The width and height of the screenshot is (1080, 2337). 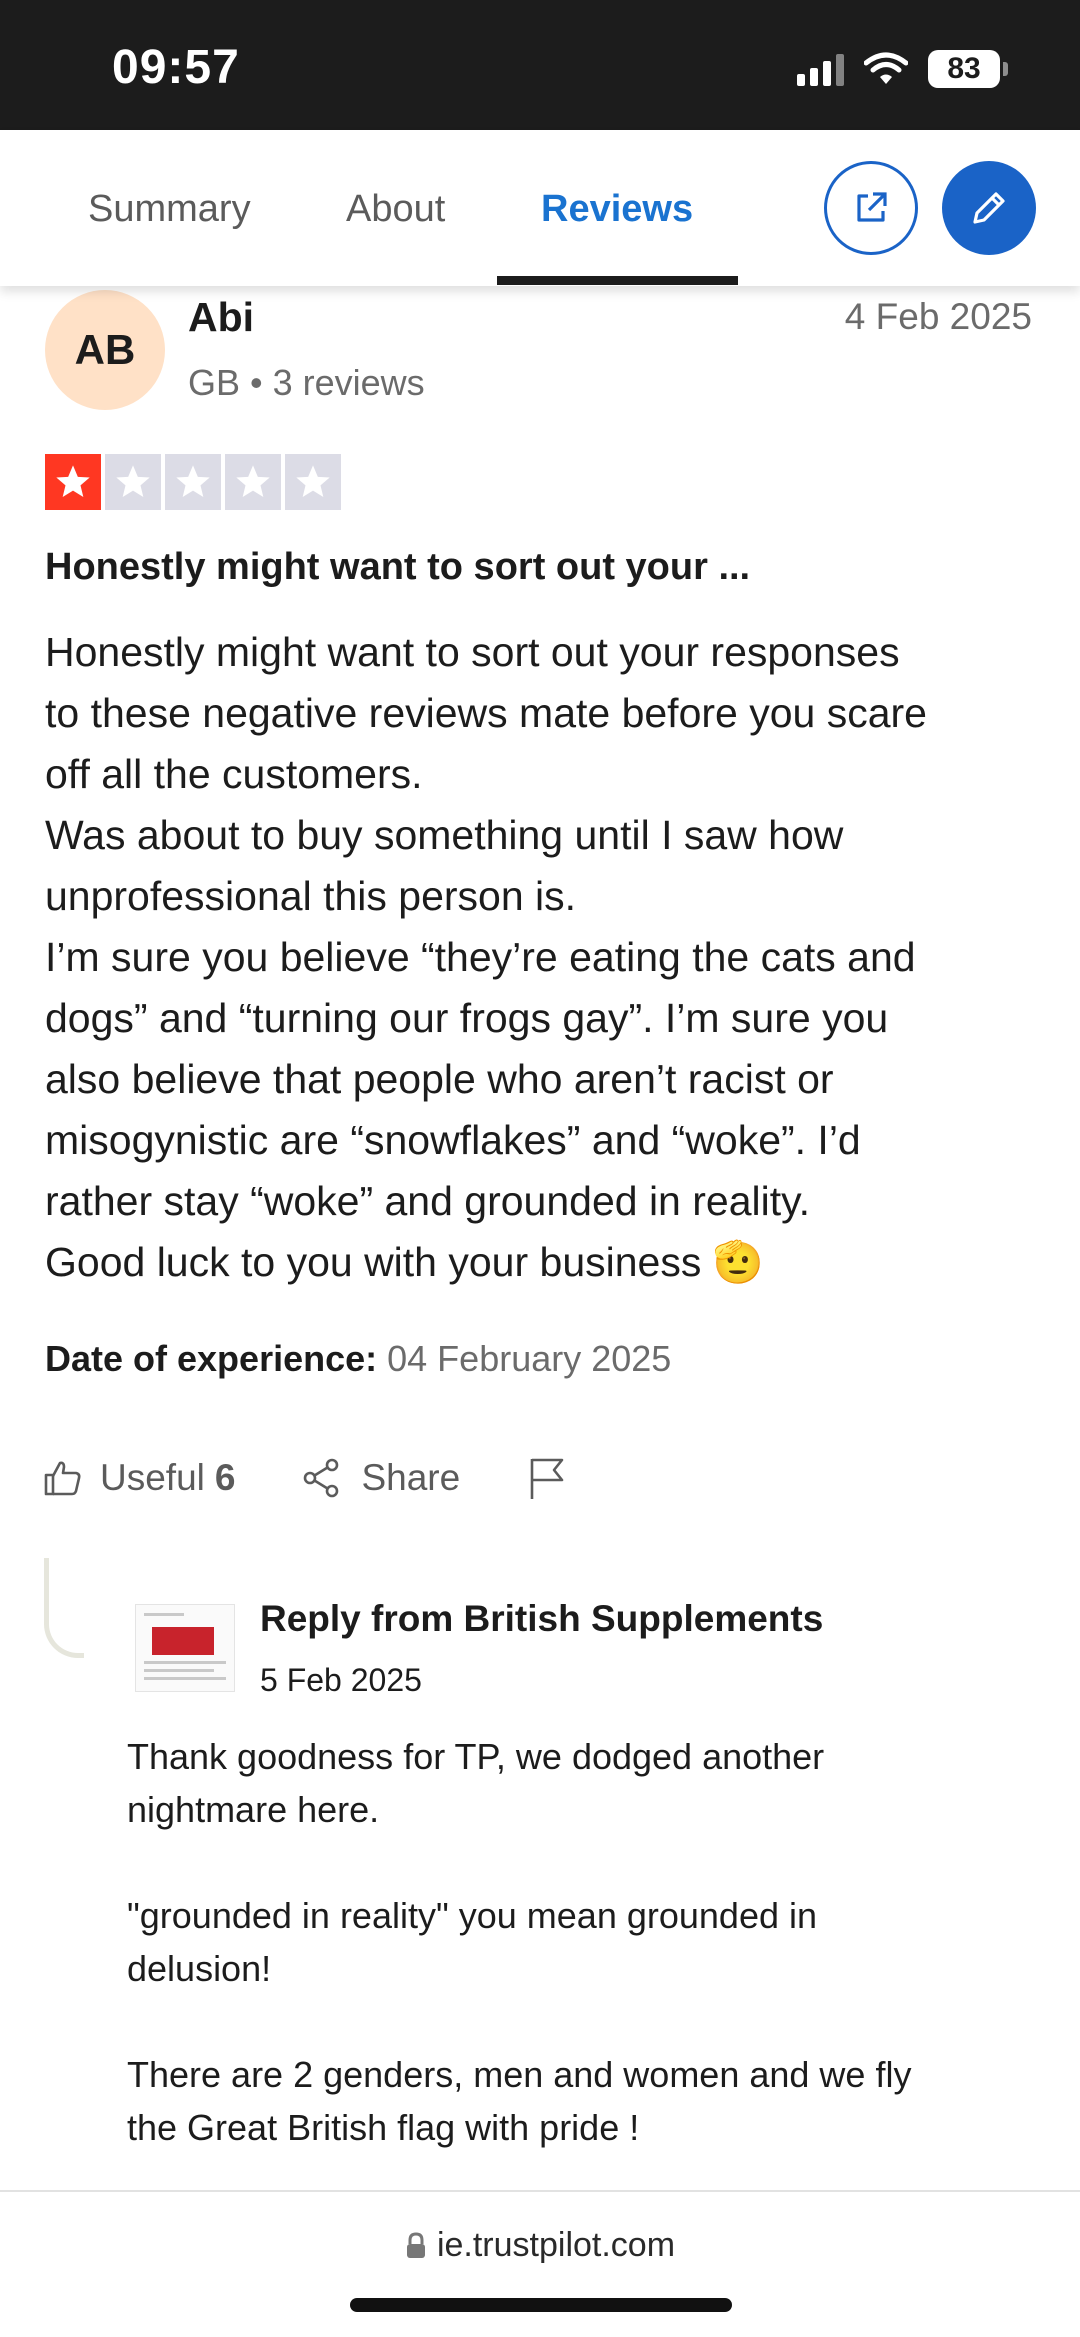 What do you see at coordinates (341, 1680) in the screenshot?
I see `reply-date: 5 Feb 2025` at bounding box center [341, 1680].